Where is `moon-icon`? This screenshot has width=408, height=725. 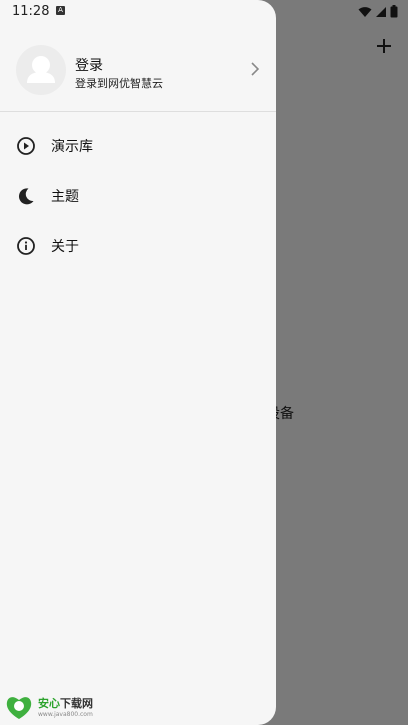 moon-icon is located at coordinates (26, 196).